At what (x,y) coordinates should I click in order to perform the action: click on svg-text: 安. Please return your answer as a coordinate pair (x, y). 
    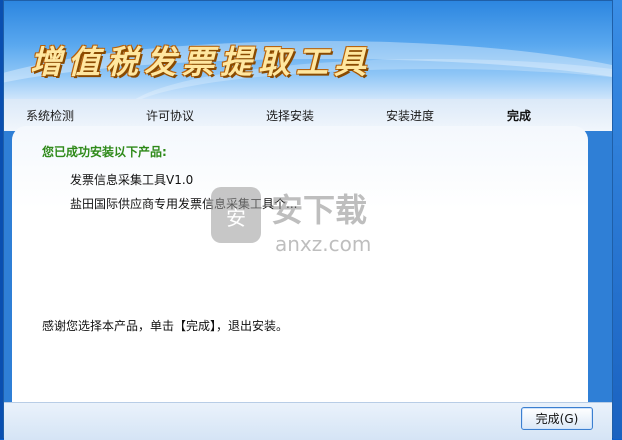
    Looking at the image, I should click on (236, 218).